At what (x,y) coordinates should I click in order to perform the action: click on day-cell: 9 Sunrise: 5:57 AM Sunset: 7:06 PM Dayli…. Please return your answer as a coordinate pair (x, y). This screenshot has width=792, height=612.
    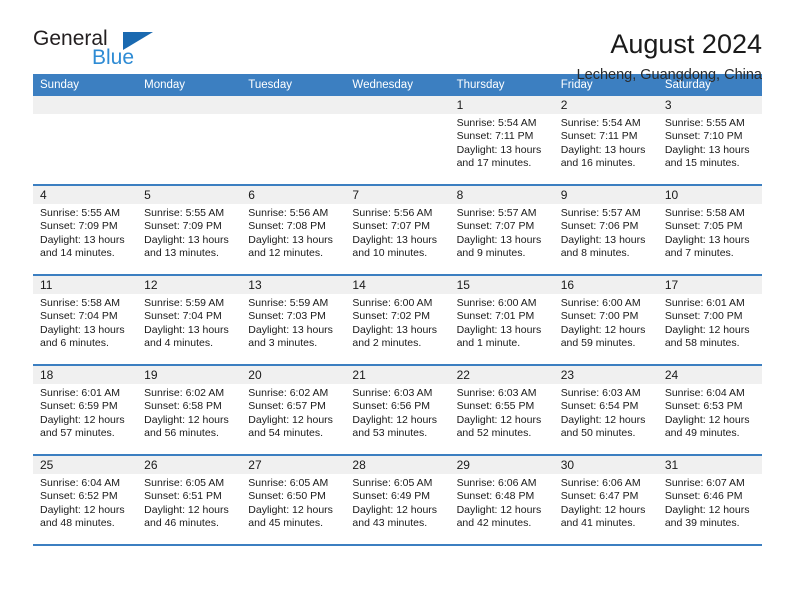
    Looking at the image, I should click on (605, 230).